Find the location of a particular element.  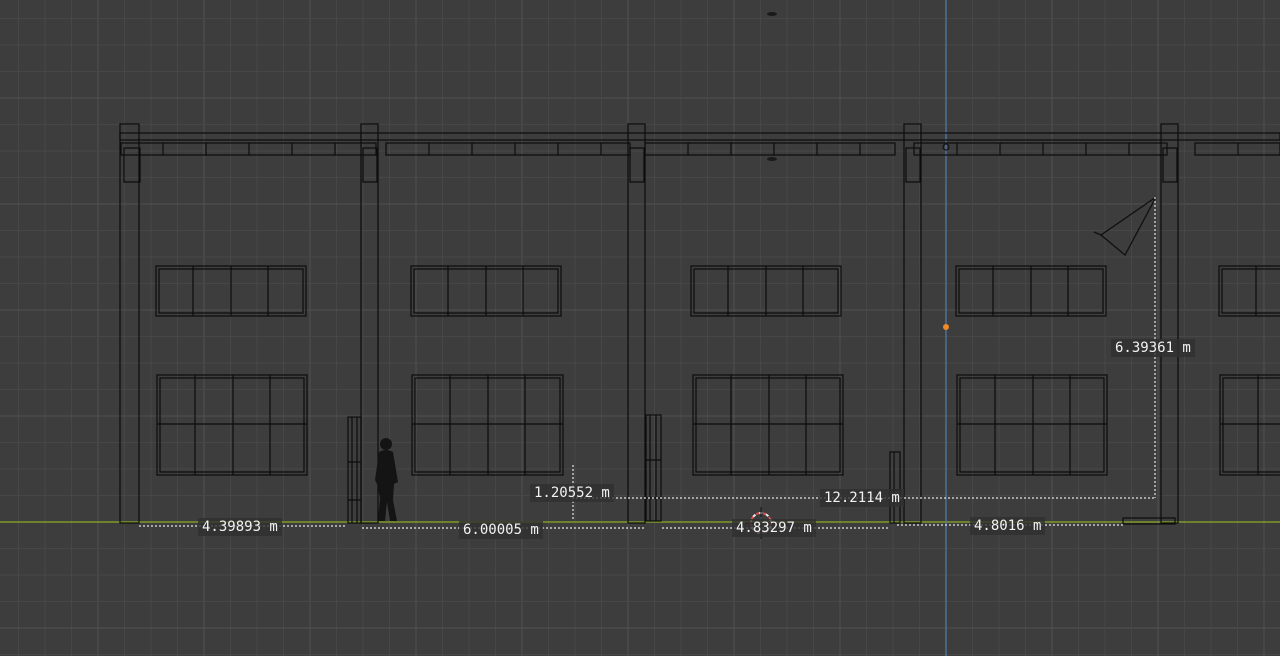

measure-label-bay2: 6.00005 m is located at coordinates (501, 530).